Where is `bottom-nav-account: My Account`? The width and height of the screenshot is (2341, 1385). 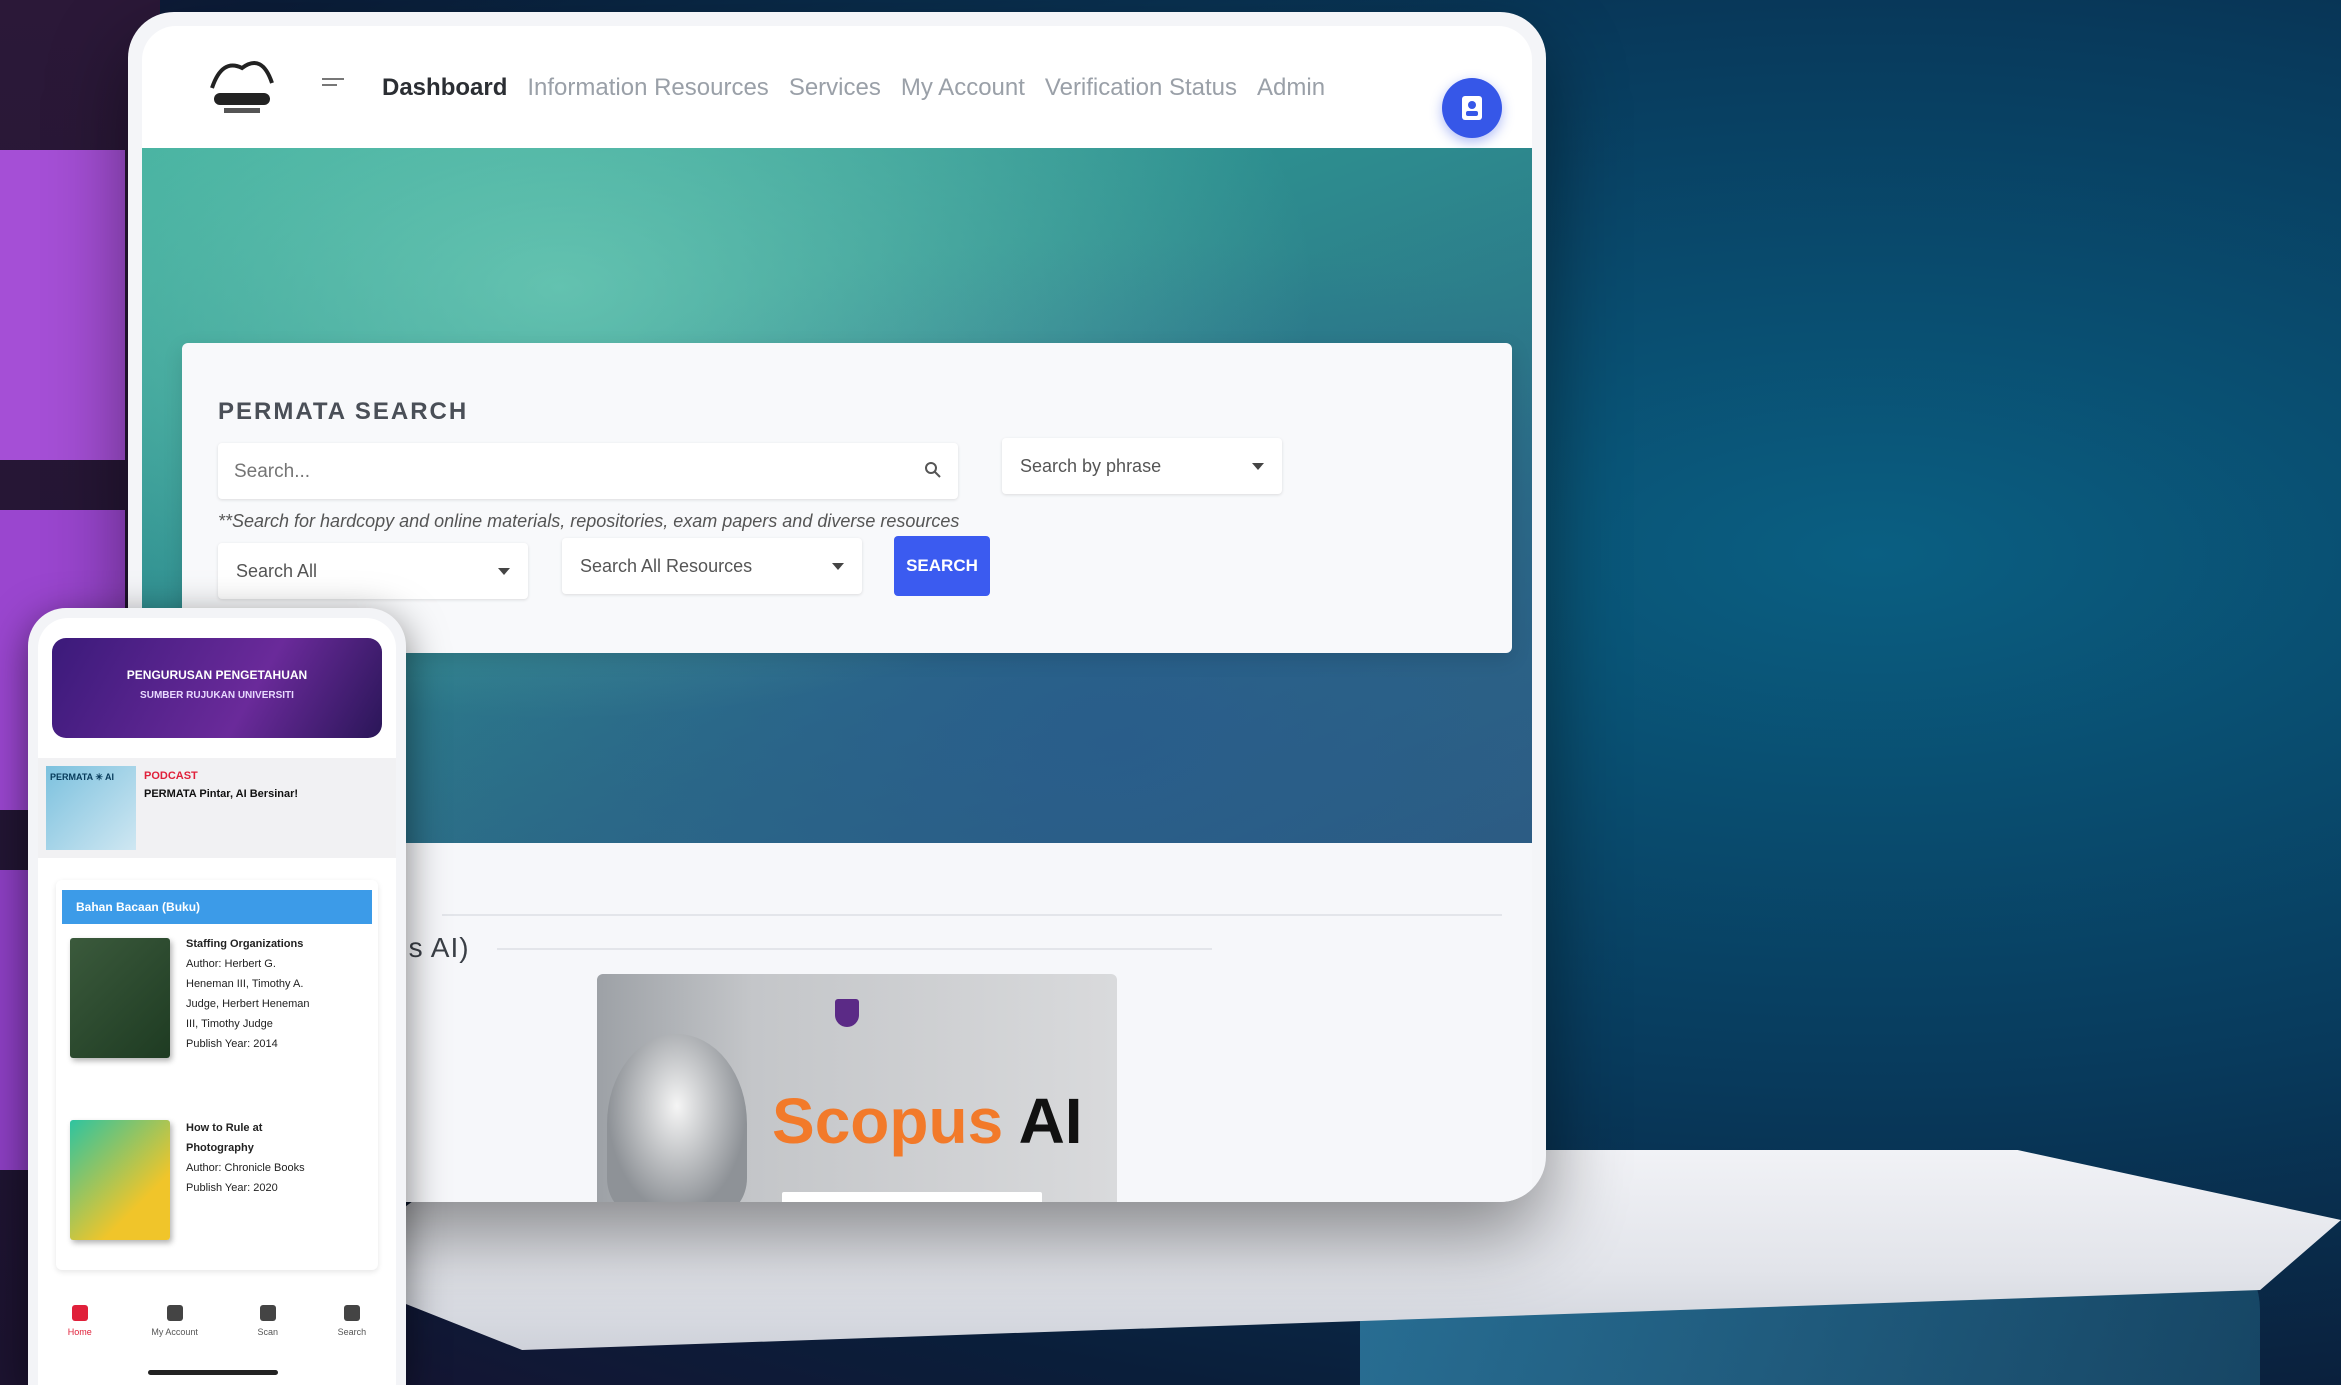
bottom-nav-account: My Account is located at coordinates (174, 1327).